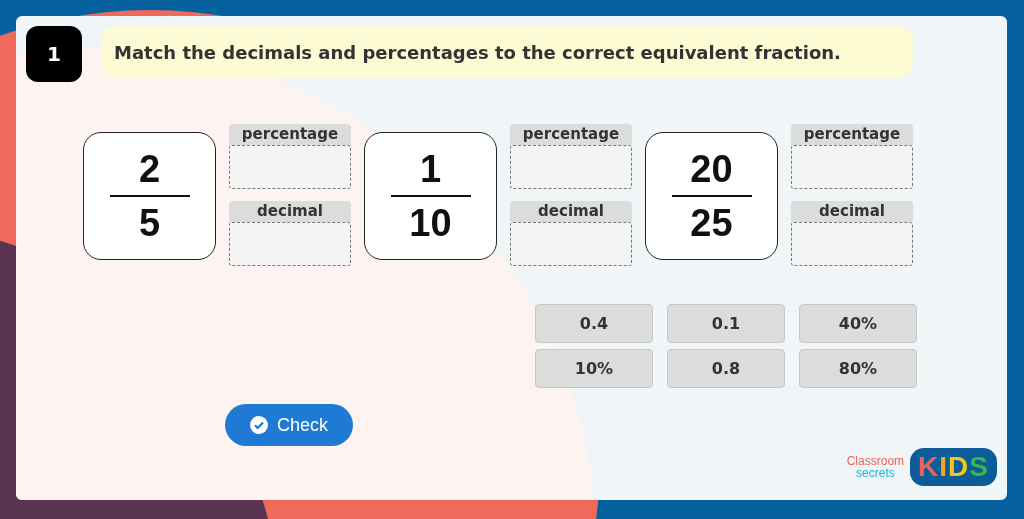 Image resolution: width=1024 pixels, height=519 pixels. Describe the element at coordinates (858, 368) in the screenshot. I see `answer-tile: 80%` at that location.